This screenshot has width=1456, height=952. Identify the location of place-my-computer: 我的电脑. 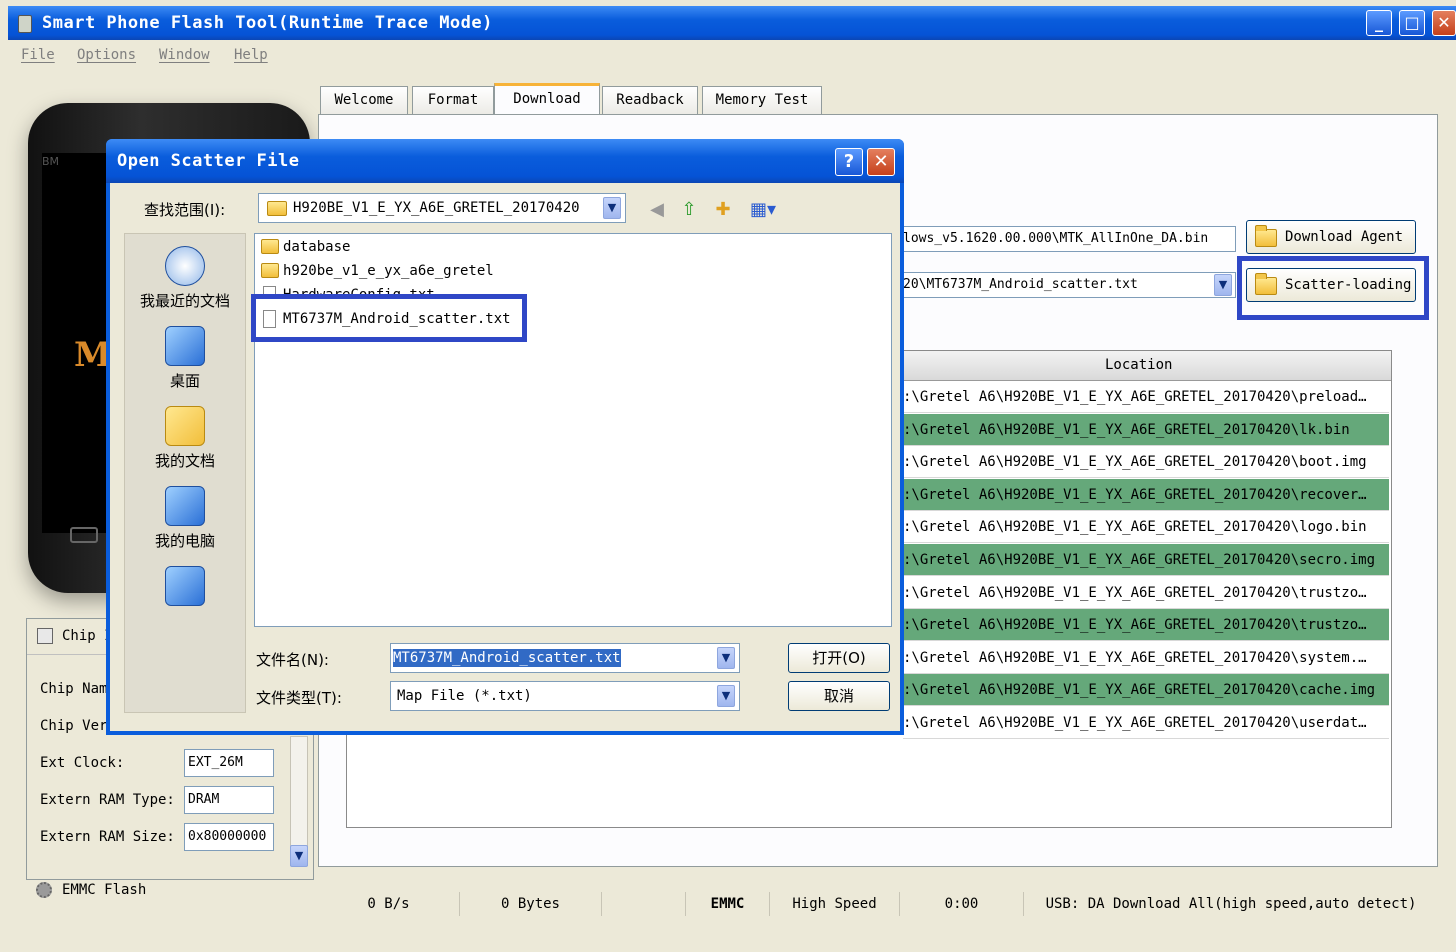
(185, 518).